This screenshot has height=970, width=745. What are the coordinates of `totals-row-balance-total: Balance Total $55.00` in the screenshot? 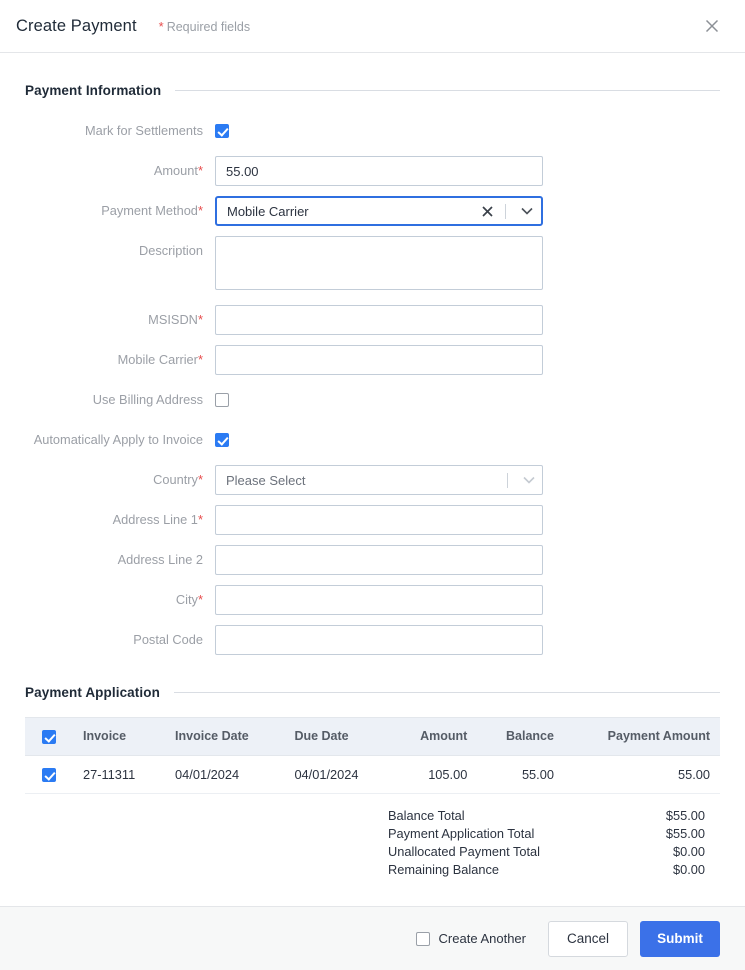 It's located at (554, 815).